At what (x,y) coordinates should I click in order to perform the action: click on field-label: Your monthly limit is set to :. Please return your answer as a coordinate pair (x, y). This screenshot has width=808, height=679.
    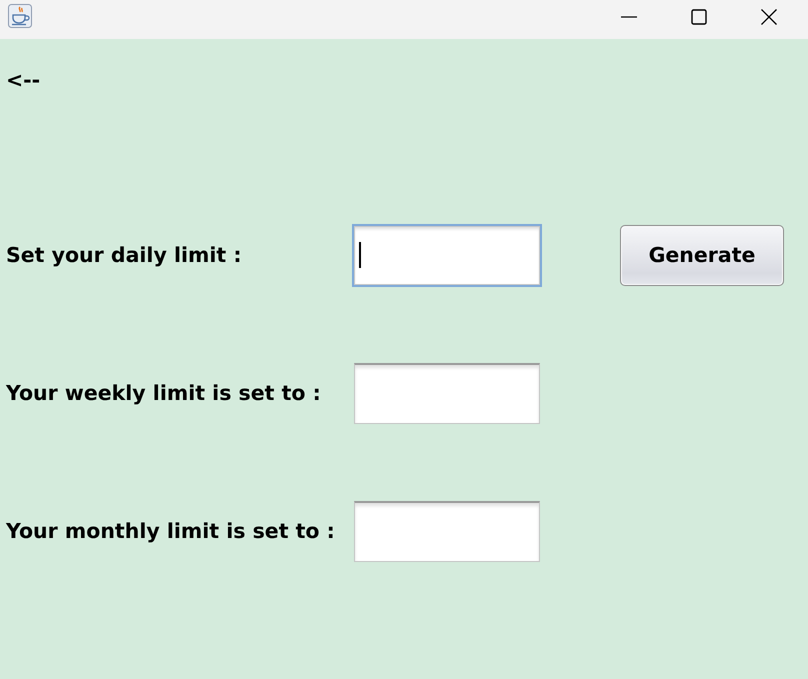
    Looking at the image, I should click on (170, 531).